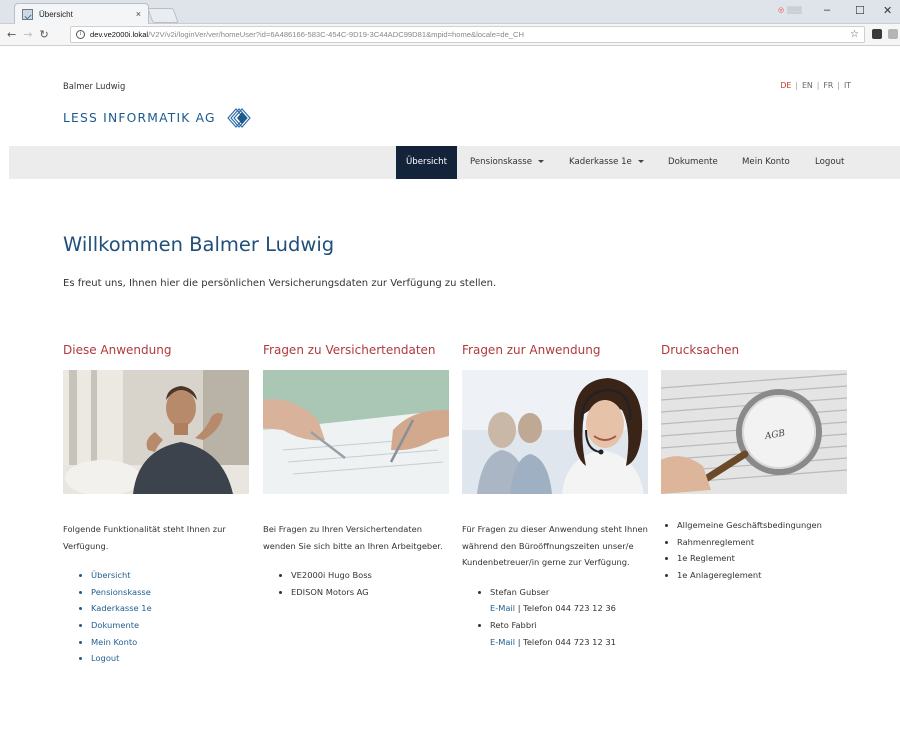  Describe the element at coordinates (827, 10) in the screenshot. I see `minimize-button: –` at that location.